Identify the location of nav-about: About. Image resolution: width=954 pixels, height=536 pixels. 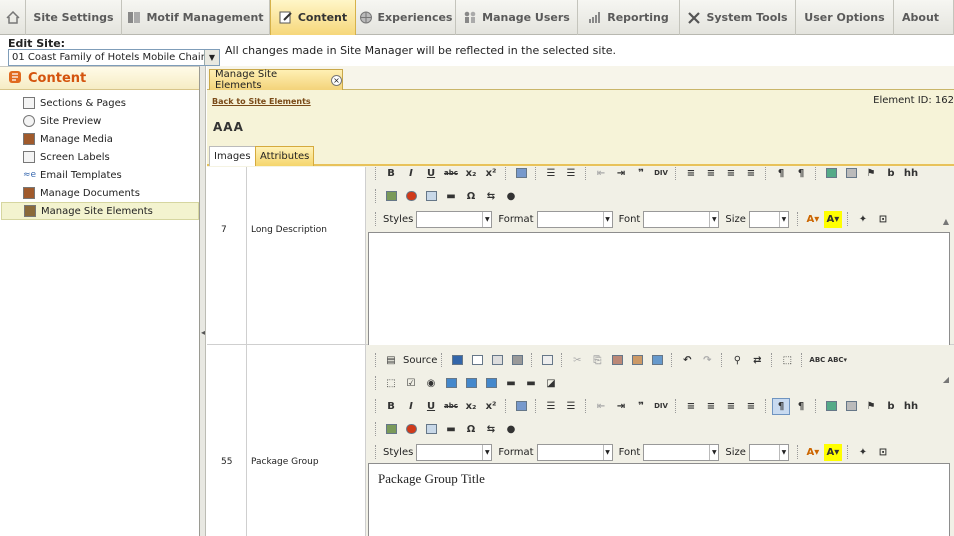
(924, 17).